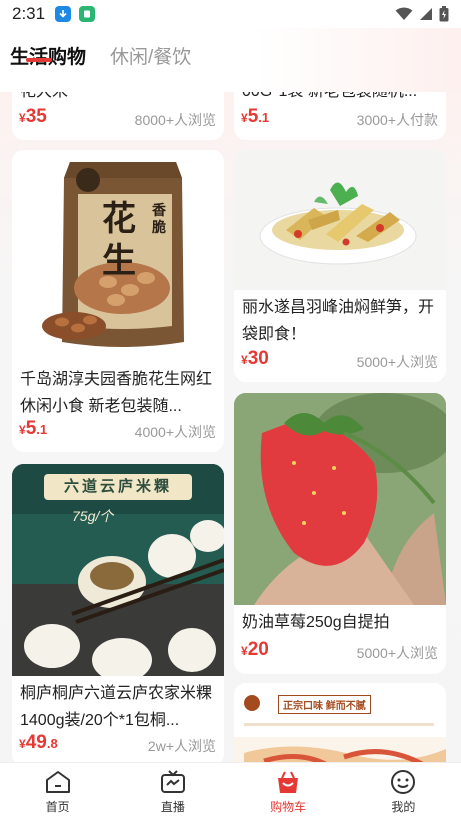 Image resolution: width=461 pixels, height=821 pixels. Describe the element at coordinates (39, 60) in the screenshot. I see `active-tab-indicator` at that location.